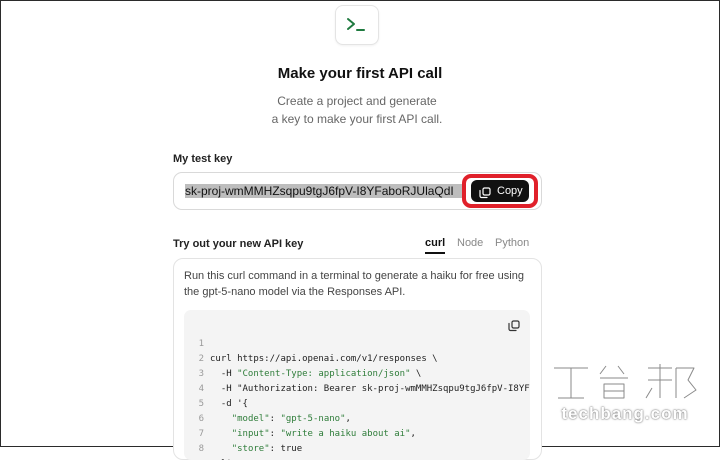  I want to click on code-line: 4 -d '{, so click(216, 388).